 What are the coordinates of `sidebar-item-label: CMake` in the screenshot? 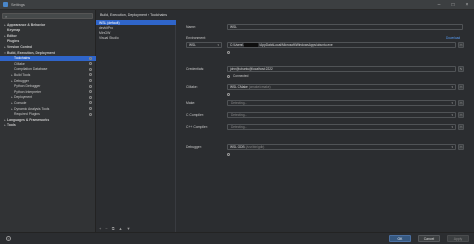 It's located at (19, 63).